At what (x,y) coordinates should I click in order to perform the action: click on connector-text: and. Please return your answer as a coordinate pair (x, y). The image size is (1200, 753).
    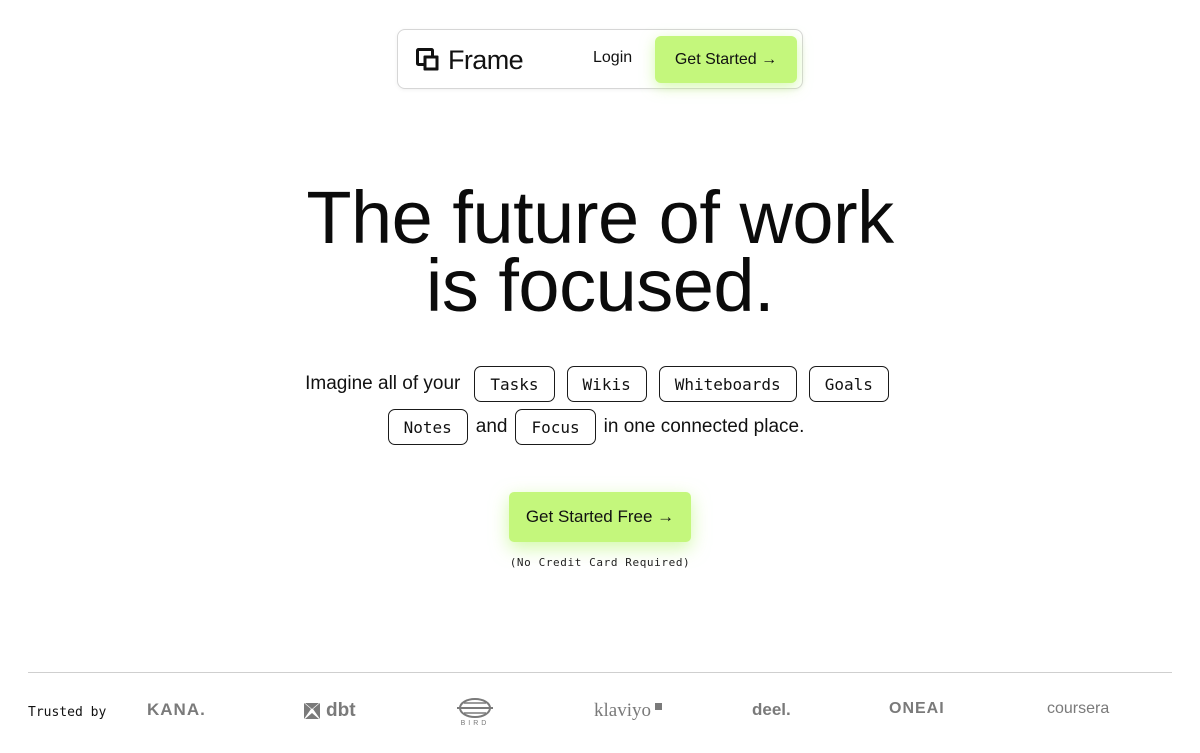
    Looking at the image, I should click on (491, 426).